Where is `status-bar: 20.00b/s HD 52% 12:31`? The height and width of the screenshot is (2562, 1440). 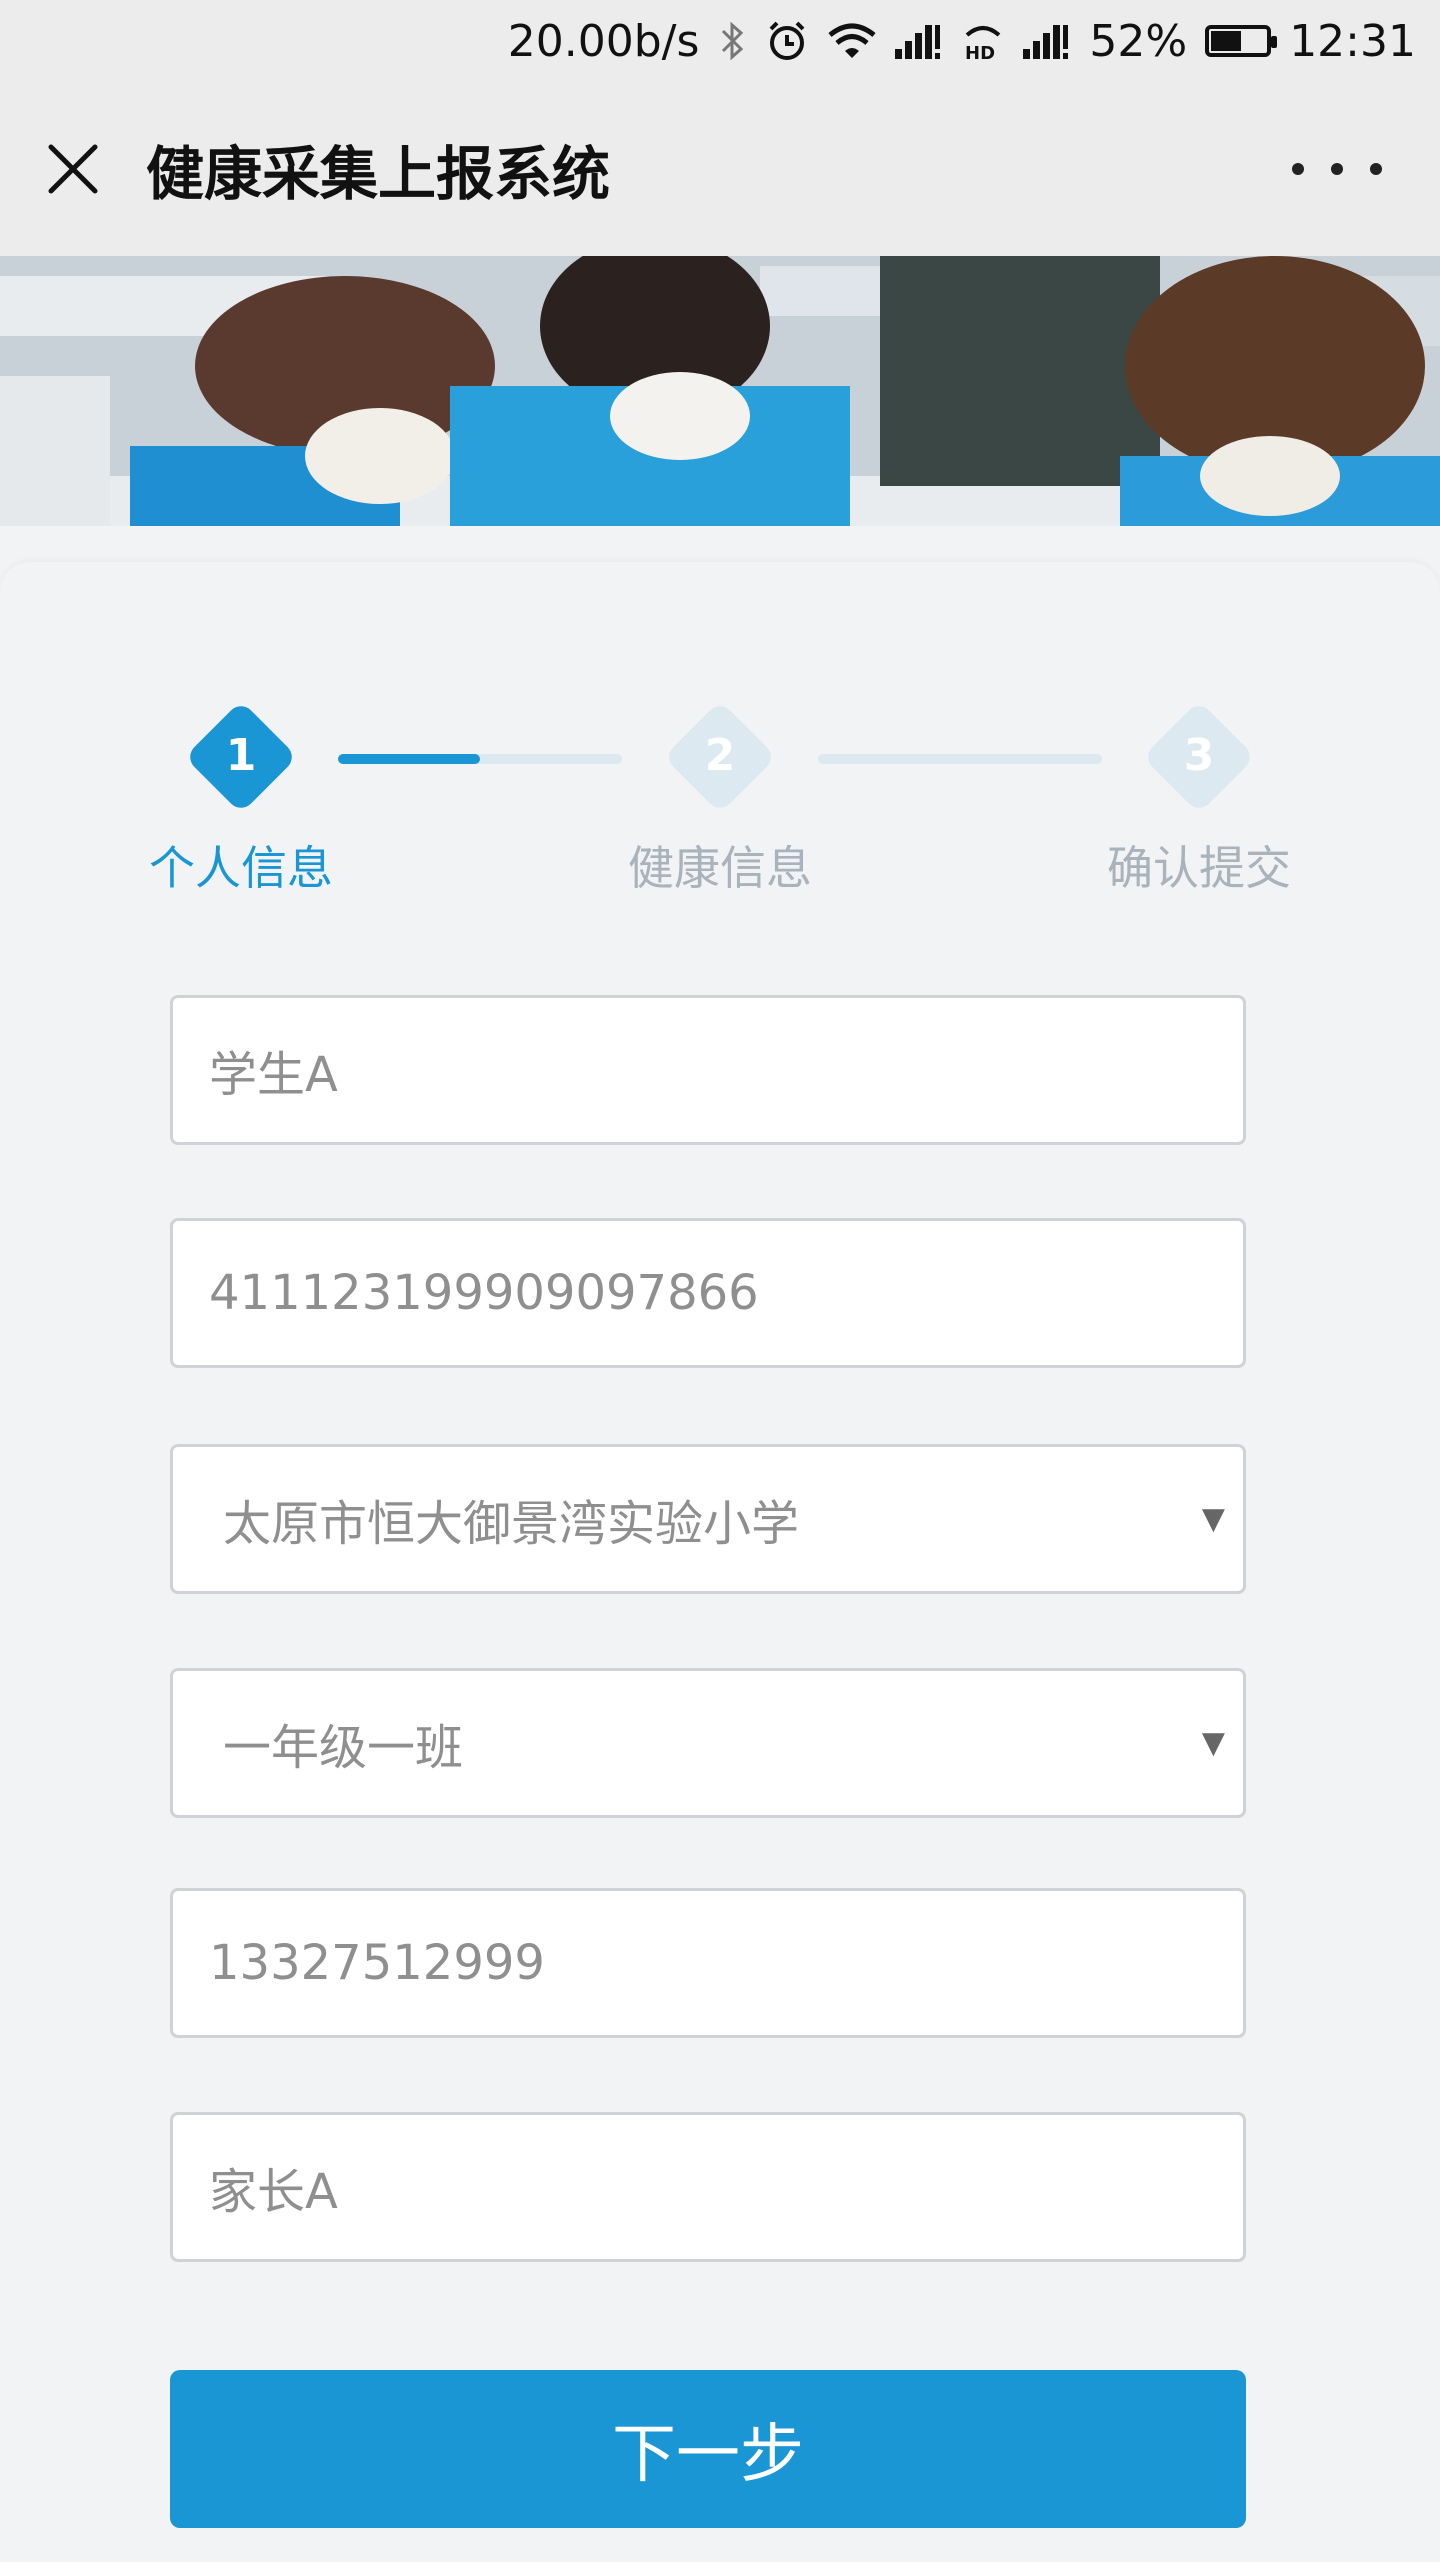 status-bar: 20.00b/s HD 52% 12:31 is located at coordinates (720, 41).